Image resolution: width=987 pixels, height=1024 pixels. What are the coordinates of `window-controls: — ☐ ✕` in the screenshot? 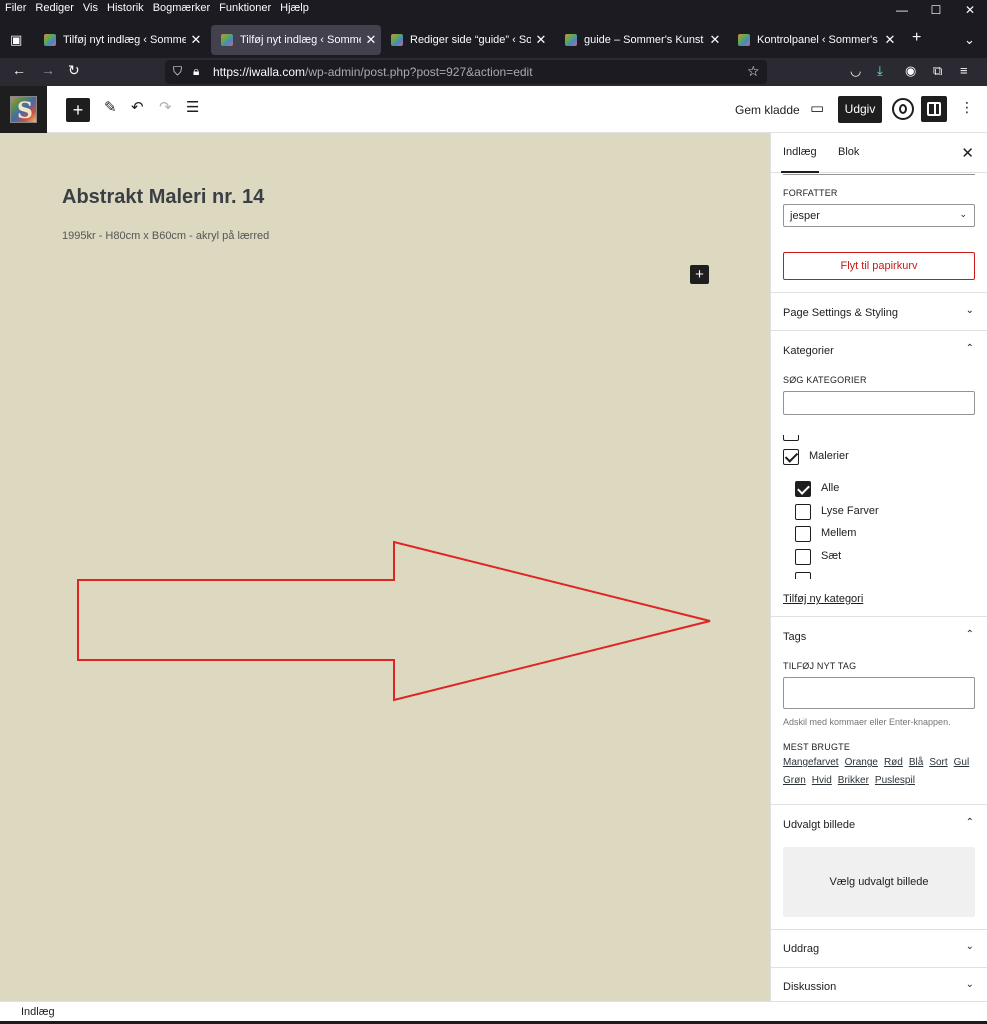 It's located at (936, 10).